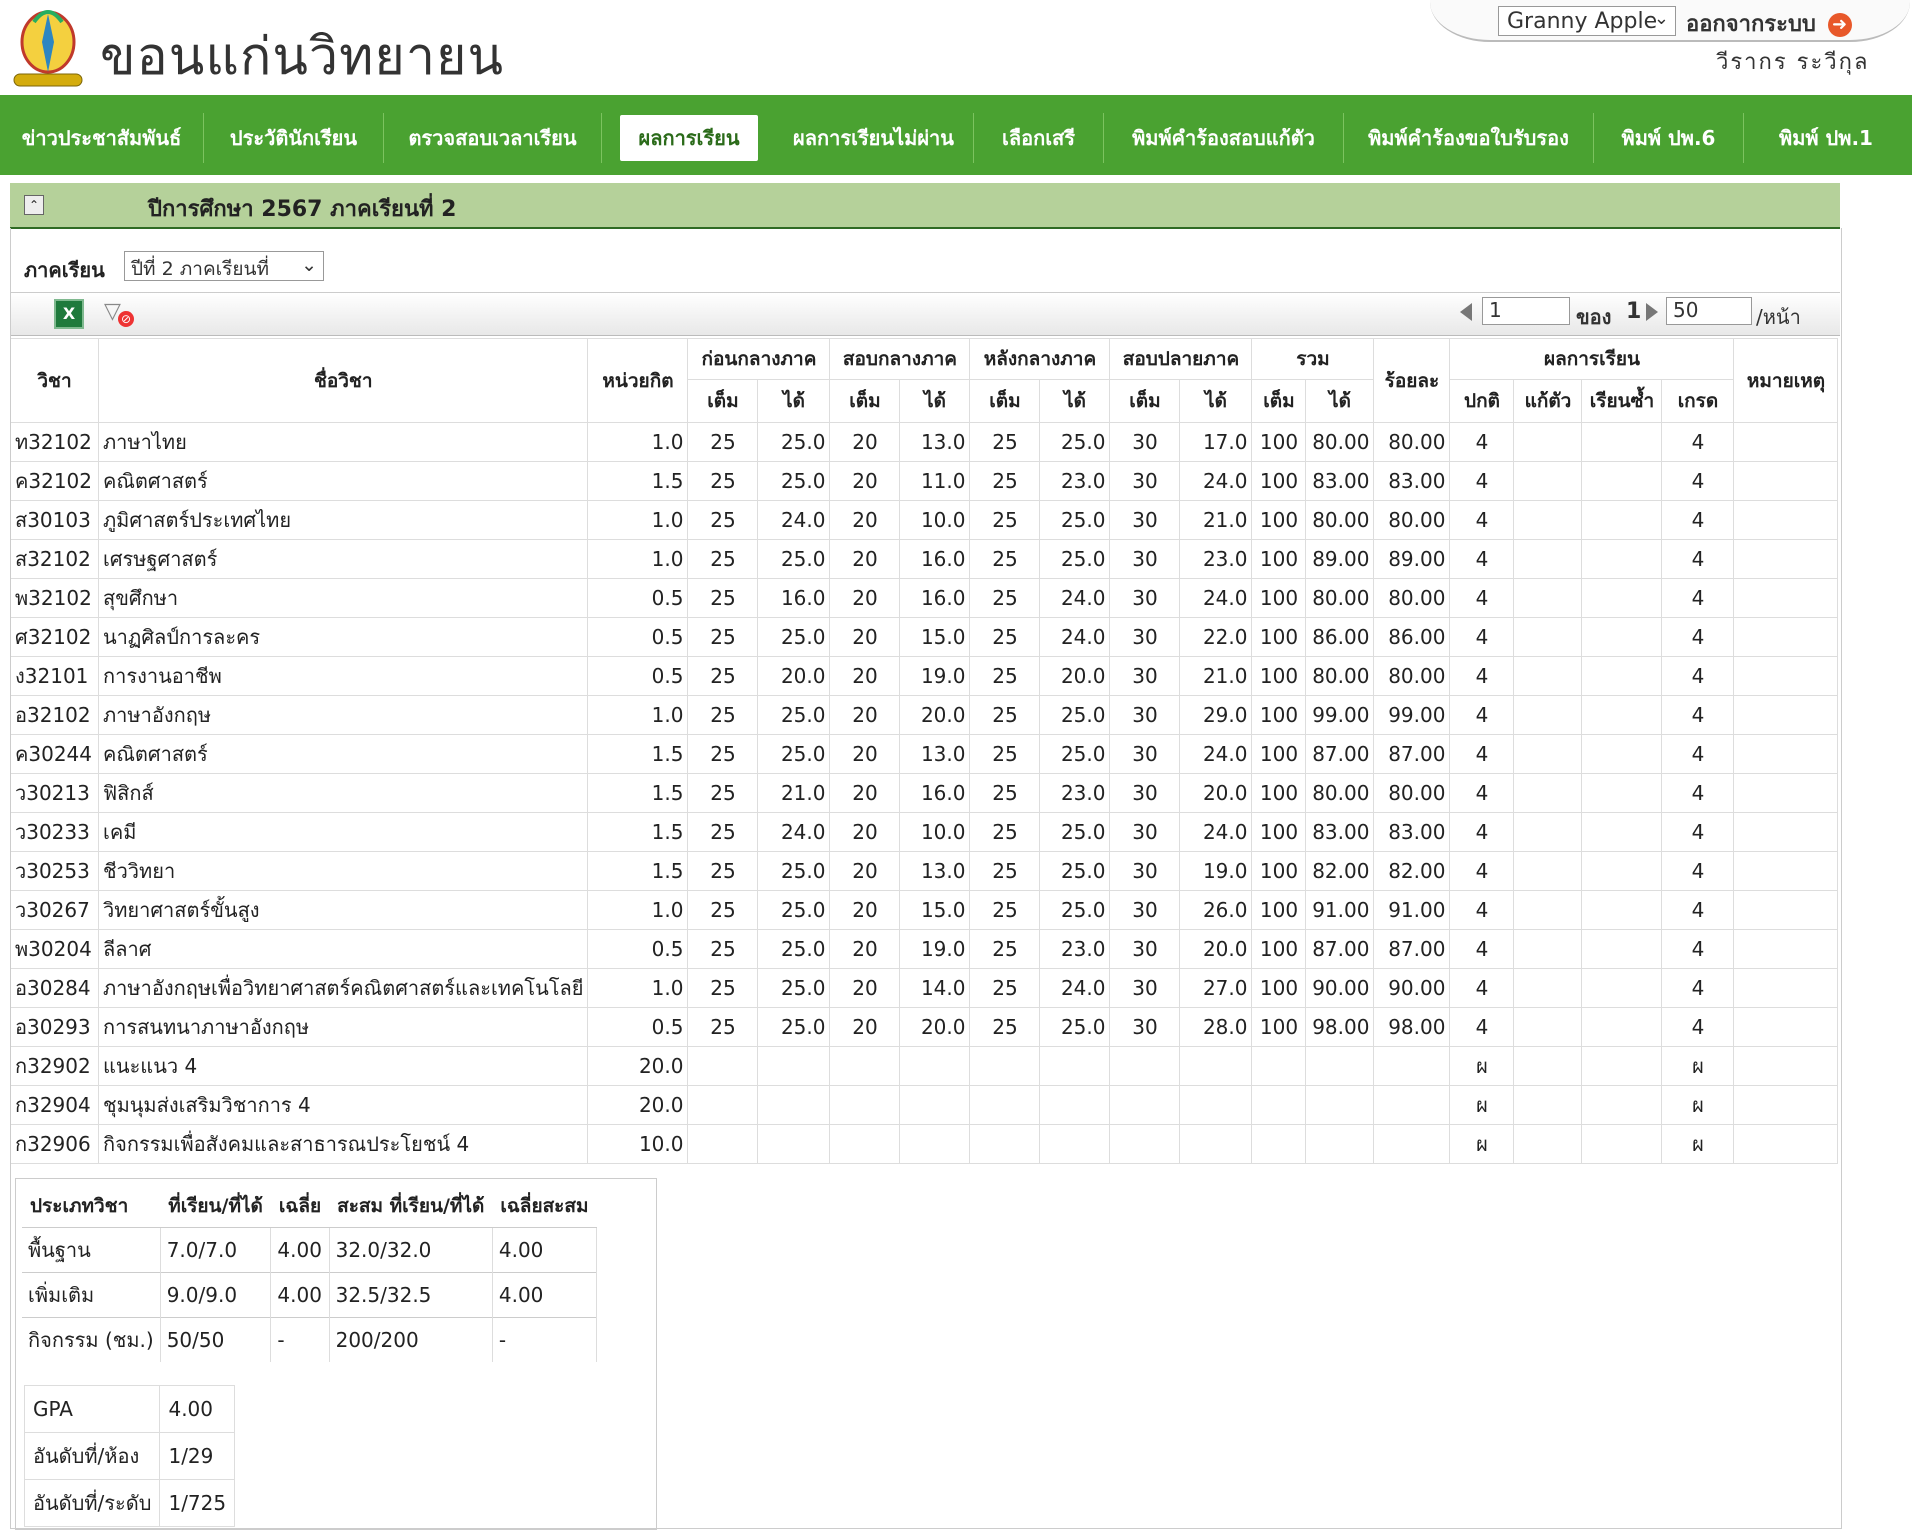 The width and height of the screenshot is (1915, 1534). What do you see at coordinates (300, 1250) in the screenshot?
I see `summary-cell: 4.00` at bounding box center [300, 1250].